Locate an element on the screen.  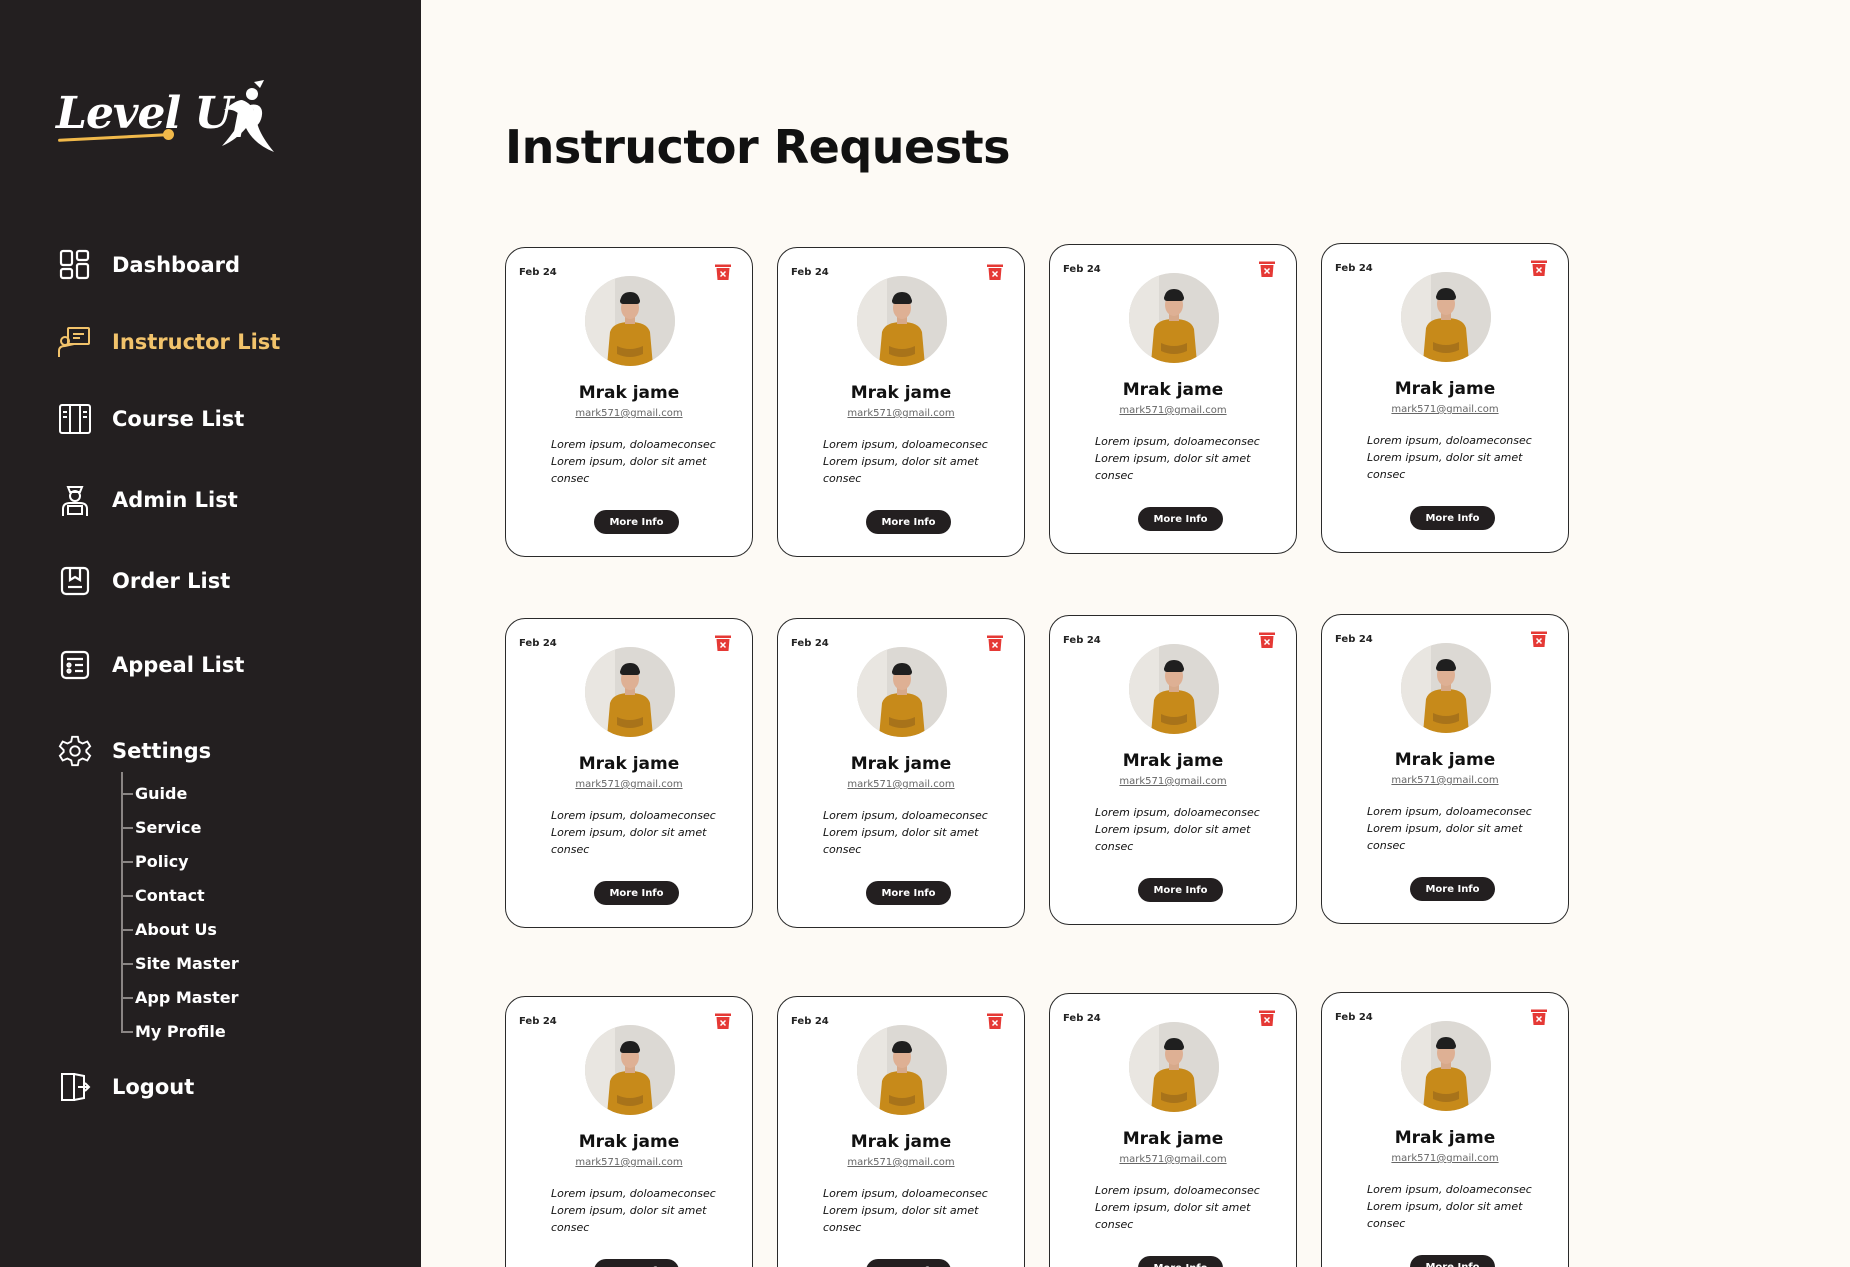
nav-dashboard: Dashboard is located at coordinates (149, 265).